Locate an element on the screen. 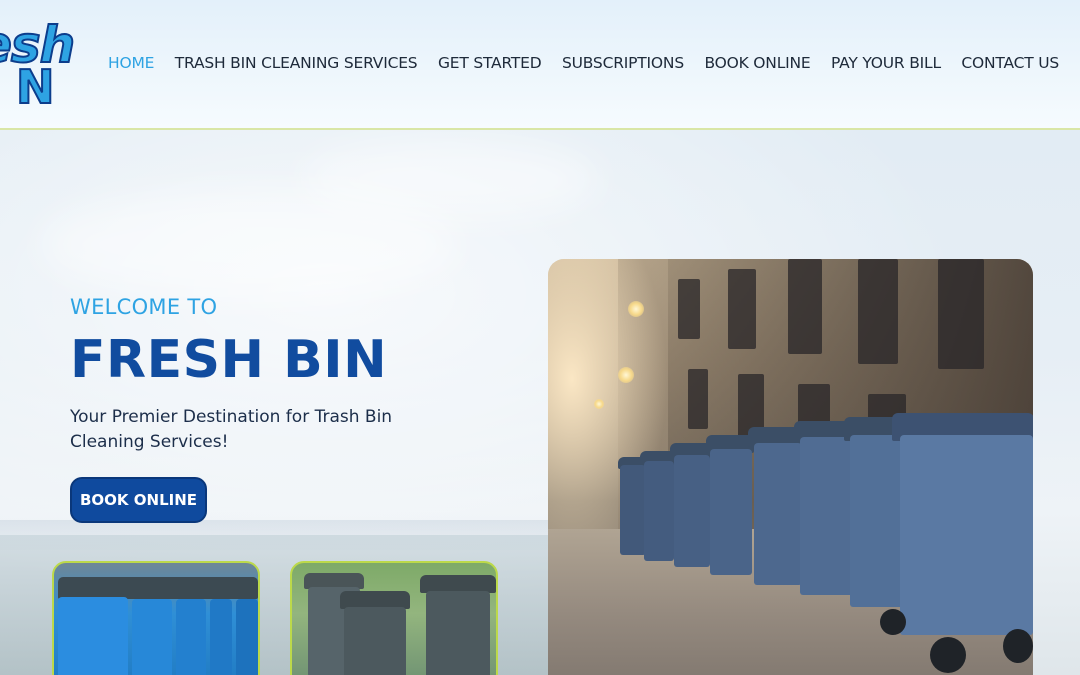 The height and width of the screenshot is (675, 1080). nav-item-book-online: BOOK ONLINE is located at coordinates (757, 63).